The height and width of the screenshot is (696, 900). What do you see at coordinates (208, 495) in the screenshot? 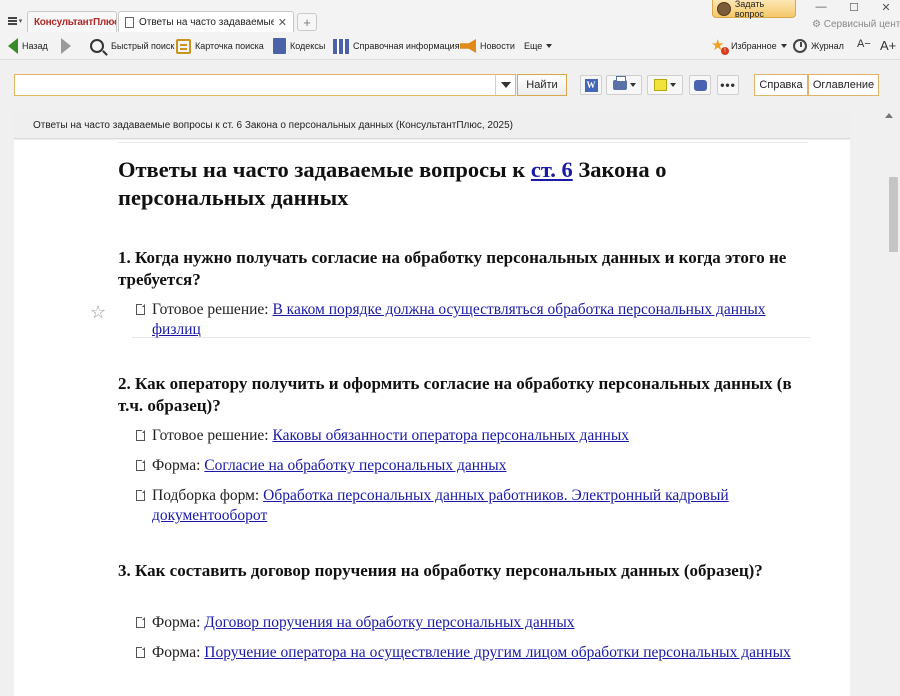
I see `item-type-label: Подборка форм:` at bounding box center [208, 495].